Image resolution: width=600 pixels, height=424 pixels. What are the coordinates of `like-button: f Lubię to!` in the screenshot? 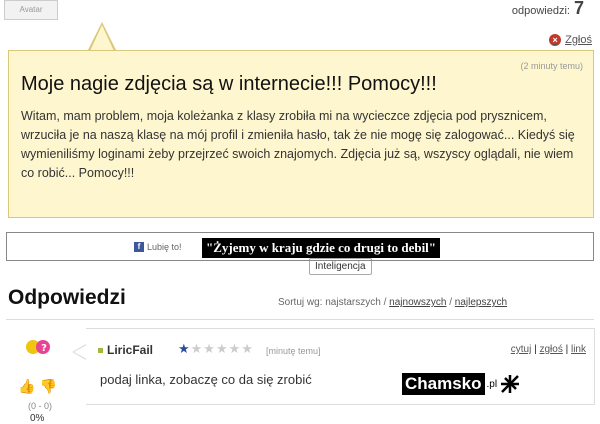 It's located at (158, 247).